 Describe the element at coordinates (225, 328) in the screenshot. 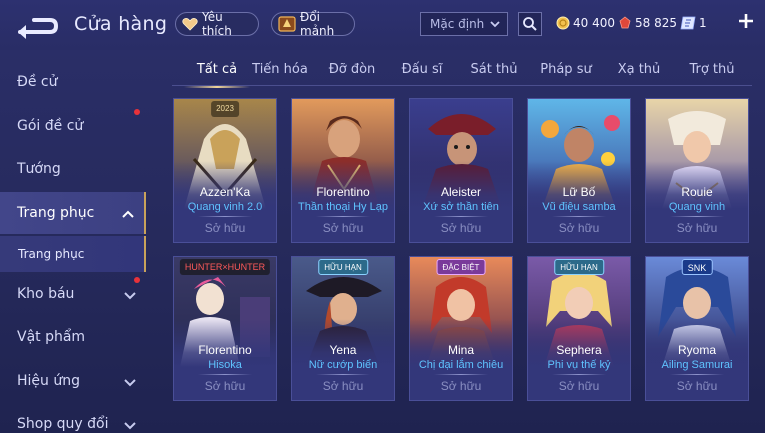

I see `skin-card: HUNTER×HUNTER Florentino Hisoka Sở hữu` at that location.